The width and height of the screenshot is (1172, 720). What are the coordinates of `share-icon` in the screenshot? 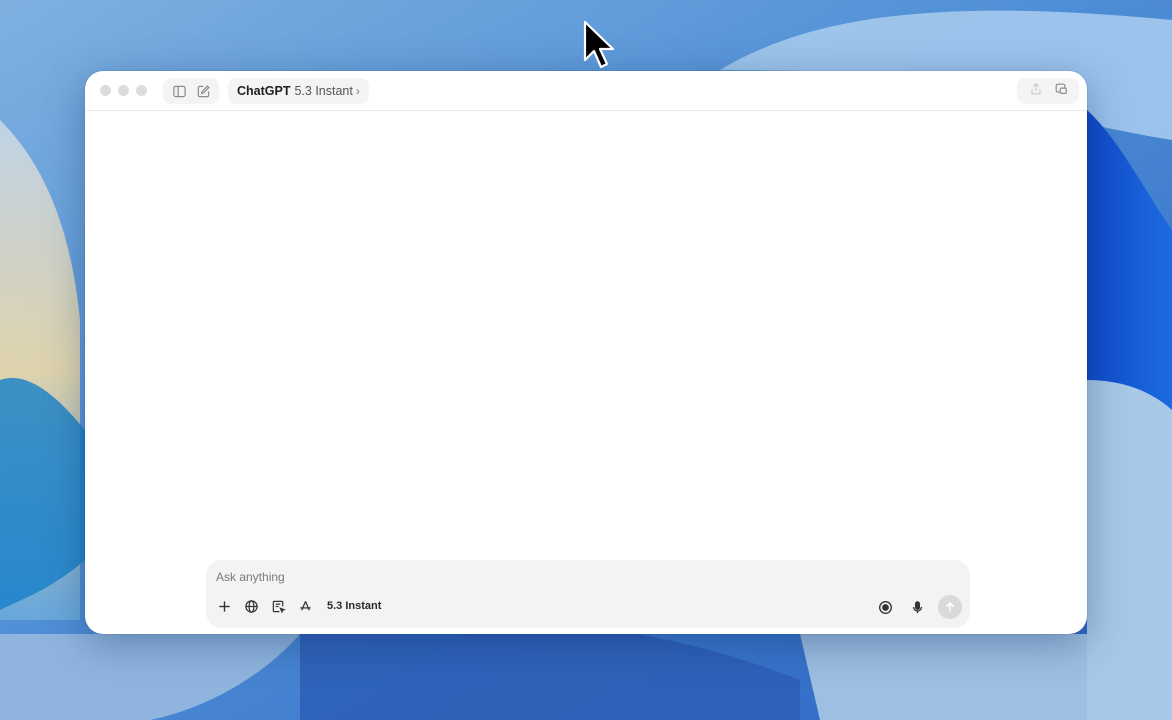 It's located at (1036, 91).